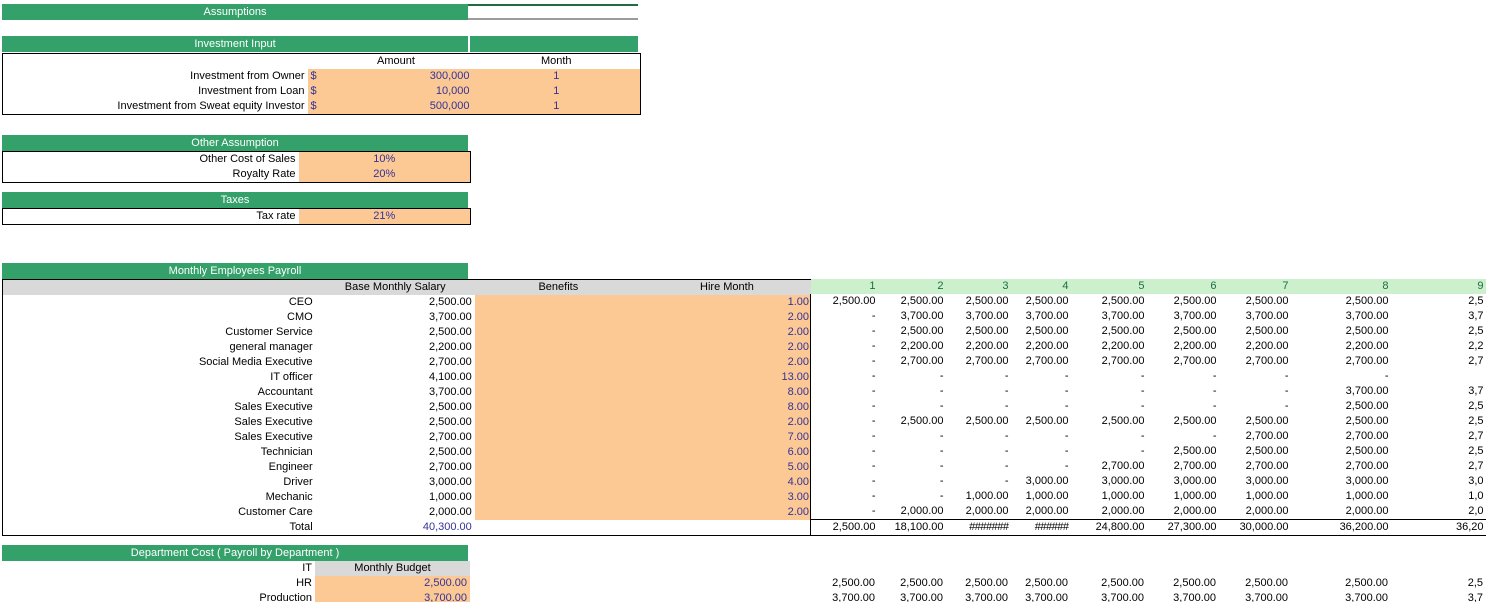 Image resolution: width=1486 pixels, height=602 pixels. What do you see at coordinates (1341, 527) in the screenshot?
I see `payroll-total-month-value: 36,200.00` at bounding box center [1341, 527].